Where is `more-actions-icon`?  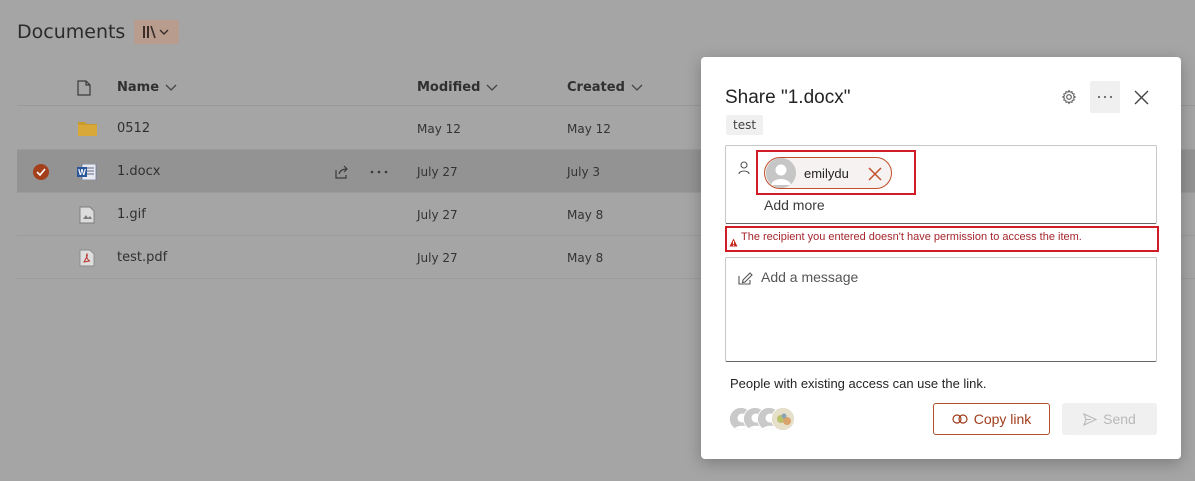 more-actions-icon is located at coordinates (379, 171).